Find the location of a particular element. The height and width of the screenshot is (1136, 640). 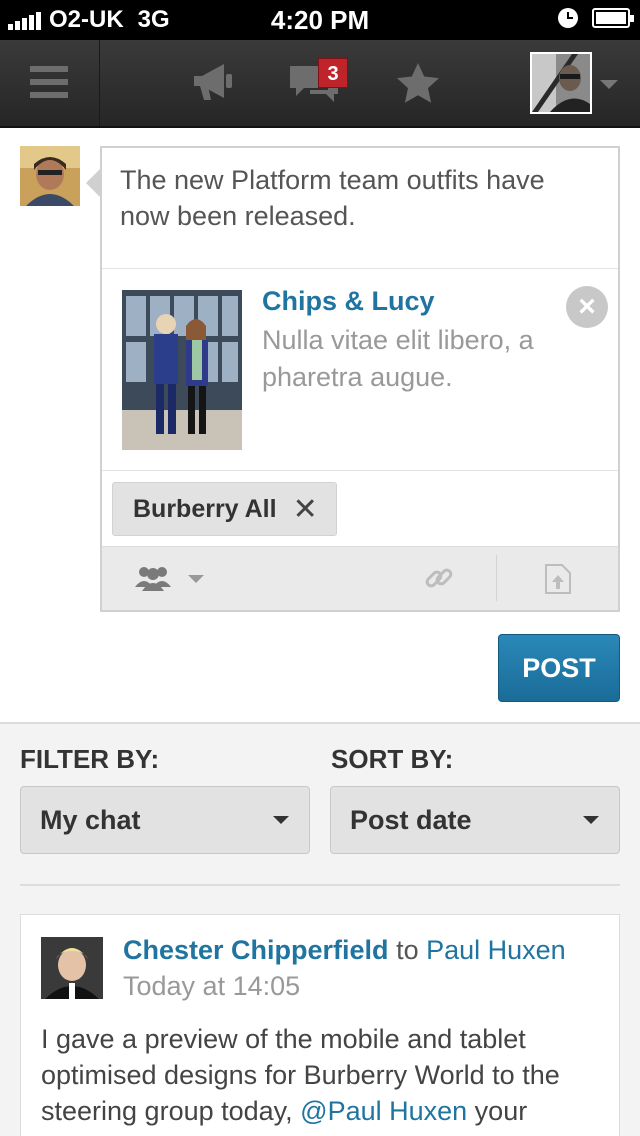

composer-avatar is located at coordinates (50, 176).